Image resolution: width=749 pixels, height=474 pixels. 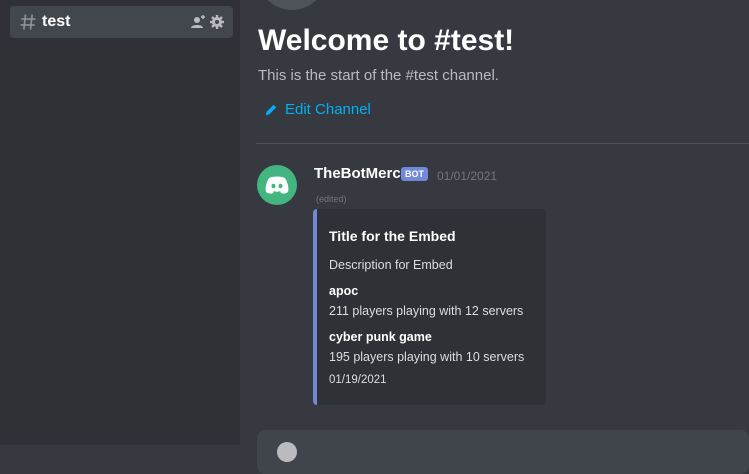 What do you see at coordinates (358, 380) in the screenshot?
I see `embed-footer: 01/19/2021` at bounding box center [358, 380].